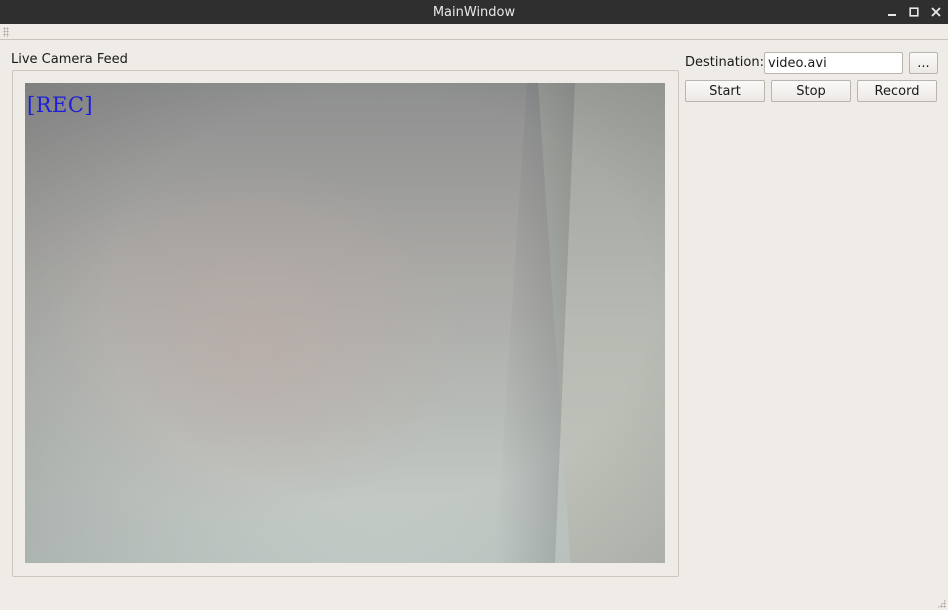 This screenshot has height=610, width=948. What do you see at coordinates (811, 91) in the screenshot?
I see `stop-button: Stop` at bounding box center [811, 91].